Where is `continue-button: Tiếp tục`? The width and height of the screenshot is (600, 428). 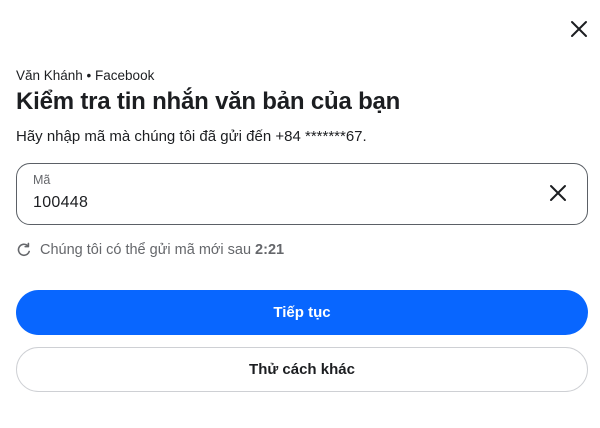
continue-button: Tiếp tục is located at coordinates (302, 312).